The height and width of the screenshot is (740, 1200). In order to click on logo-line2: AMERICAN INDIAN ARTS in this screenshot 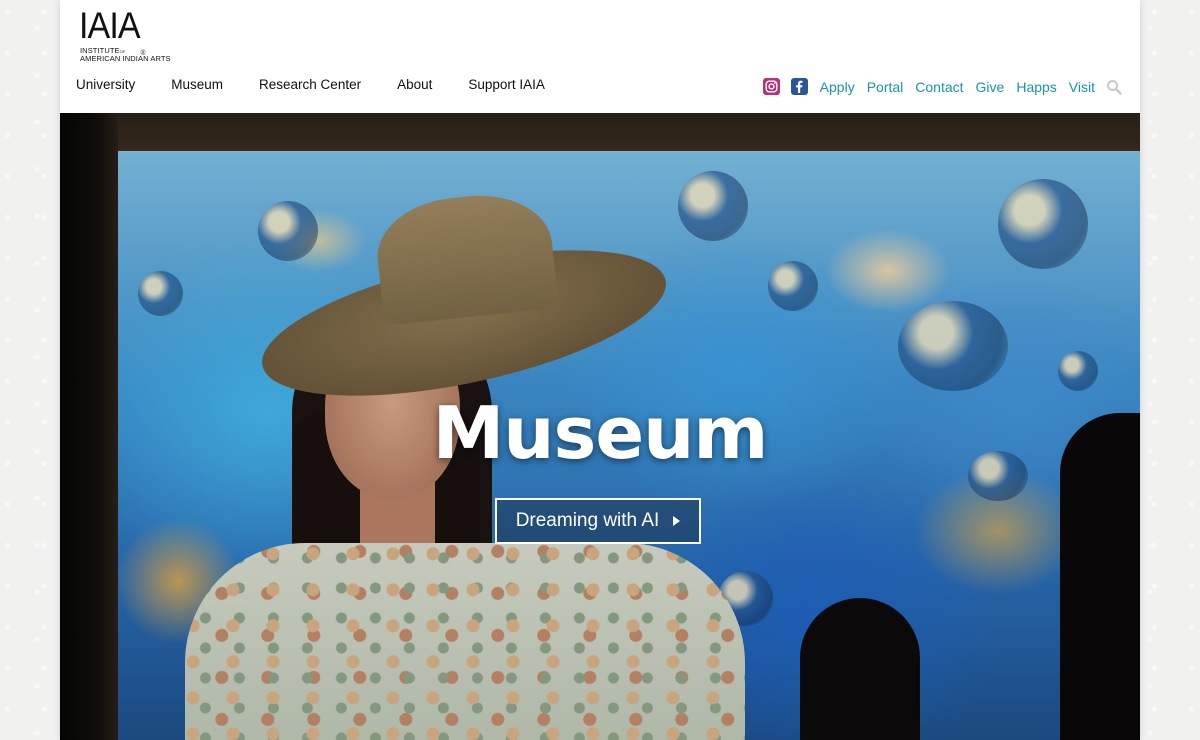, I will do `click(125, 58)`.